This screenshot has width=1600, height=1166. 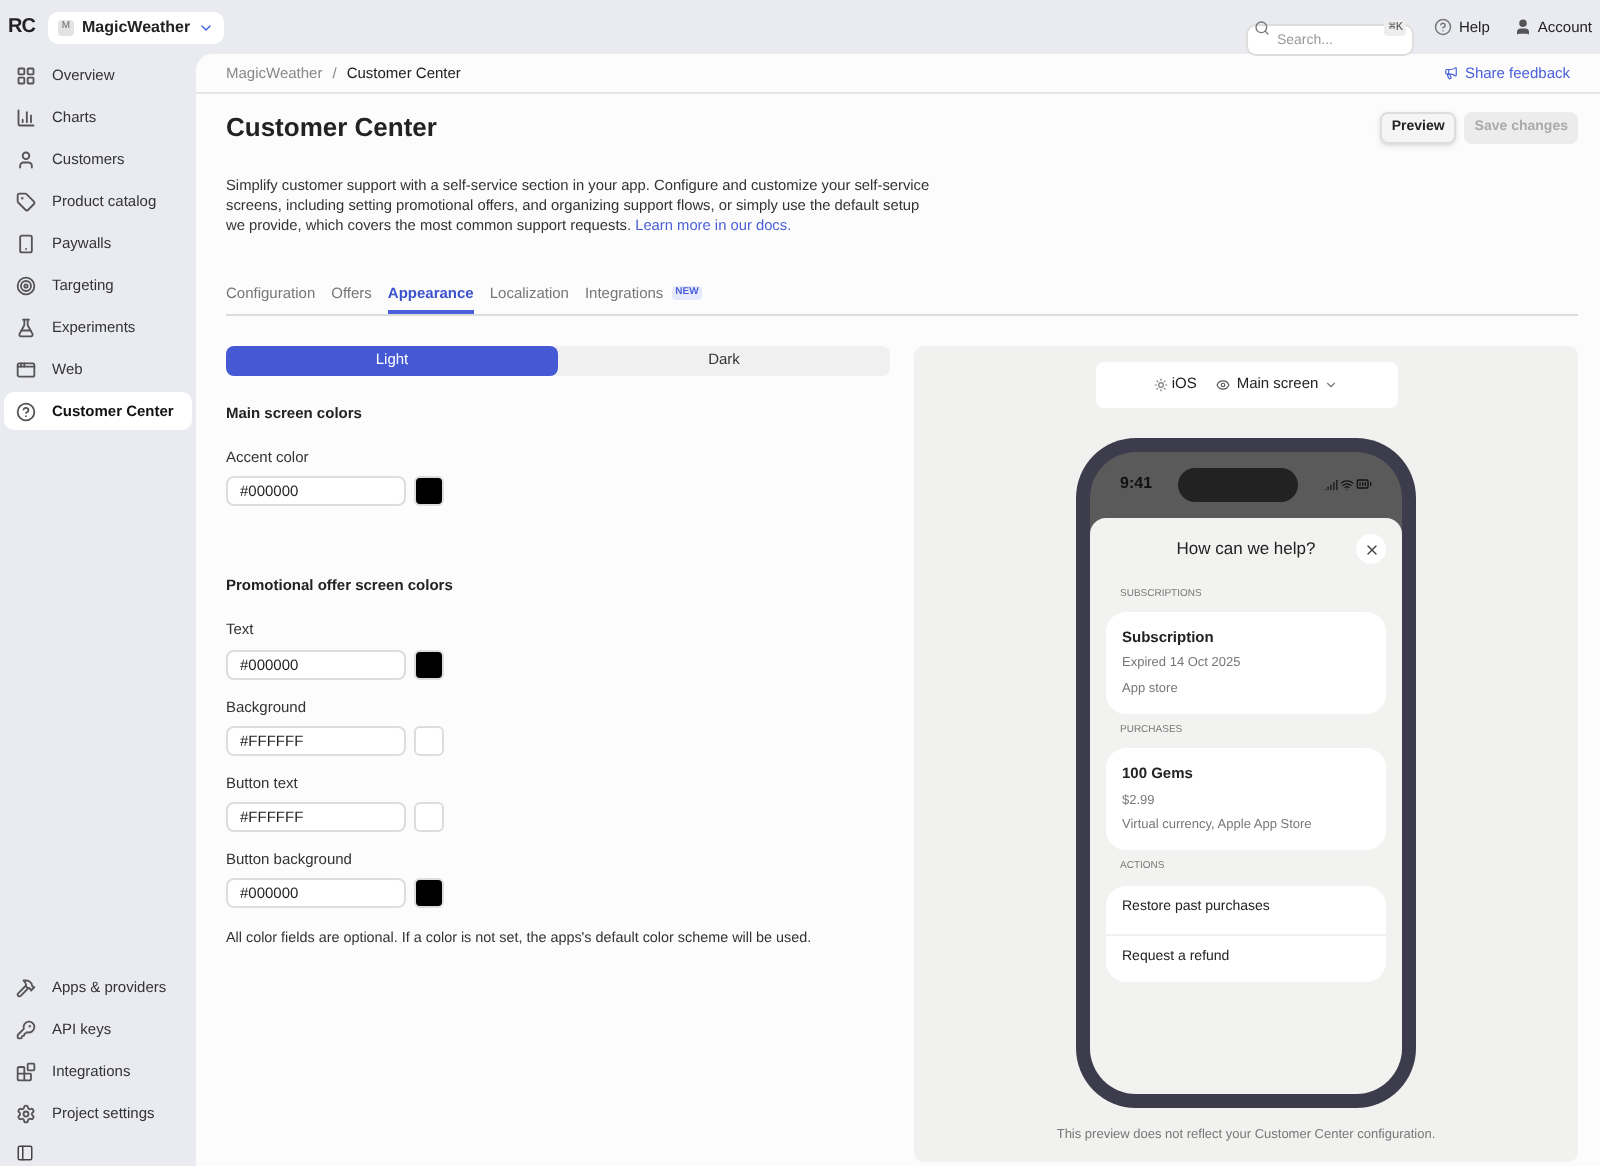 I want to click on key-icon, so click(x=26, y=1029).